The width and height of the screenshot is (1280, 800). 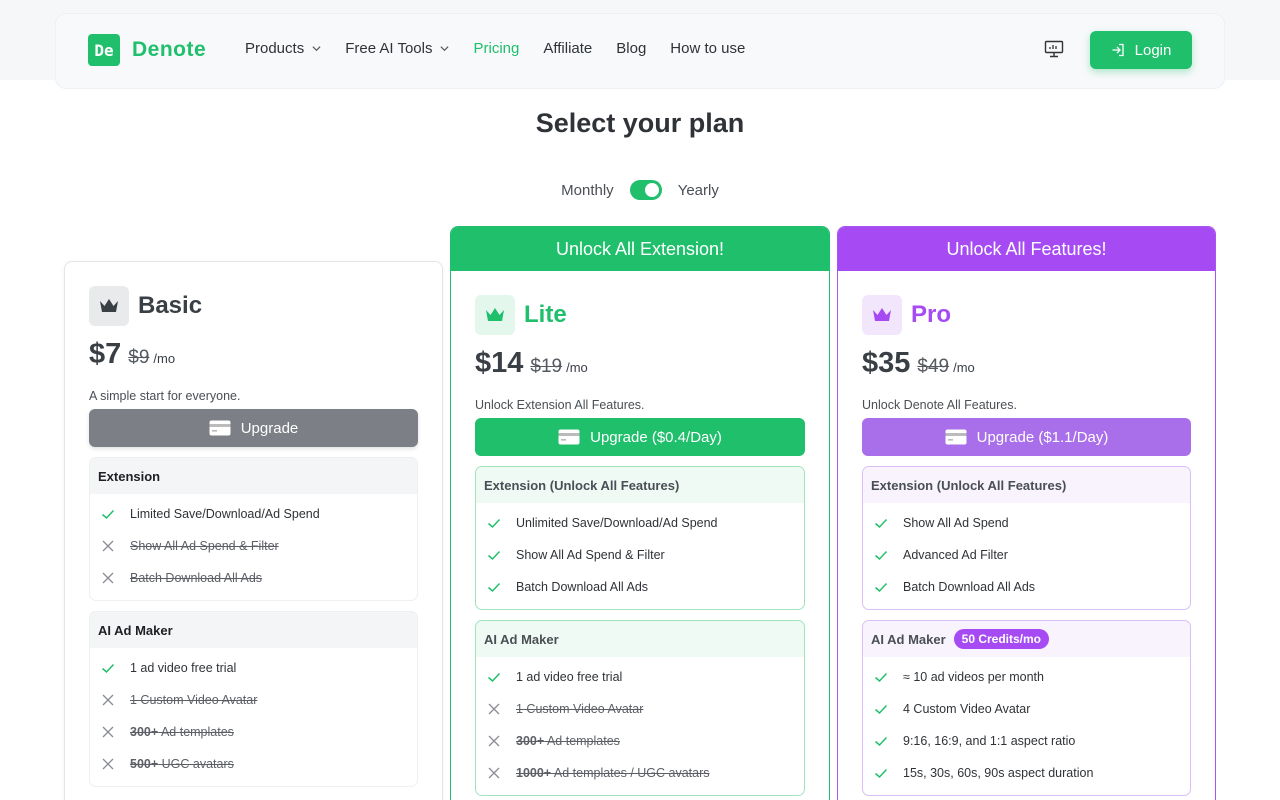 I want to click on monthly-label: Monthly, so click(x=587, y=190).